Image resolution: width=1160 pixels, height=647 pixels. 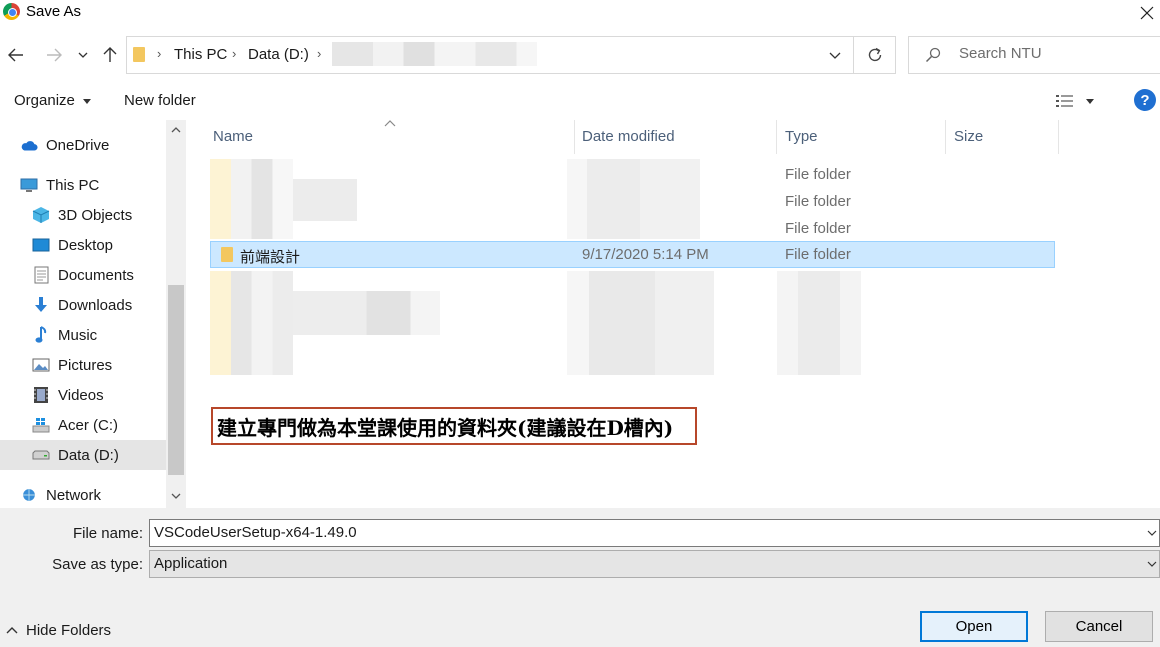 What do you see at coordinates (41, 365) in the screenshot?
I see `picture-icon` at bounding box center [41, 365].